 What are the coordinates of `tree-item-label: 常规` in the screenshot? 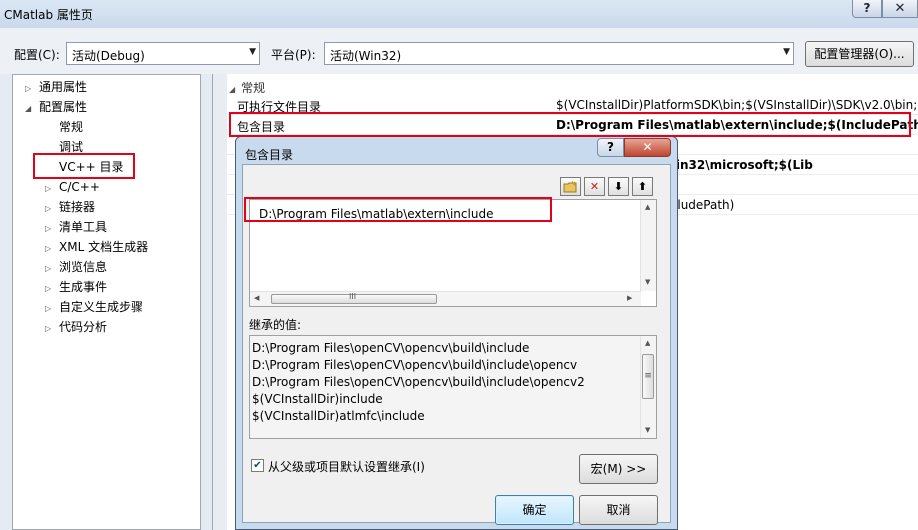 It's located at (71, 127).